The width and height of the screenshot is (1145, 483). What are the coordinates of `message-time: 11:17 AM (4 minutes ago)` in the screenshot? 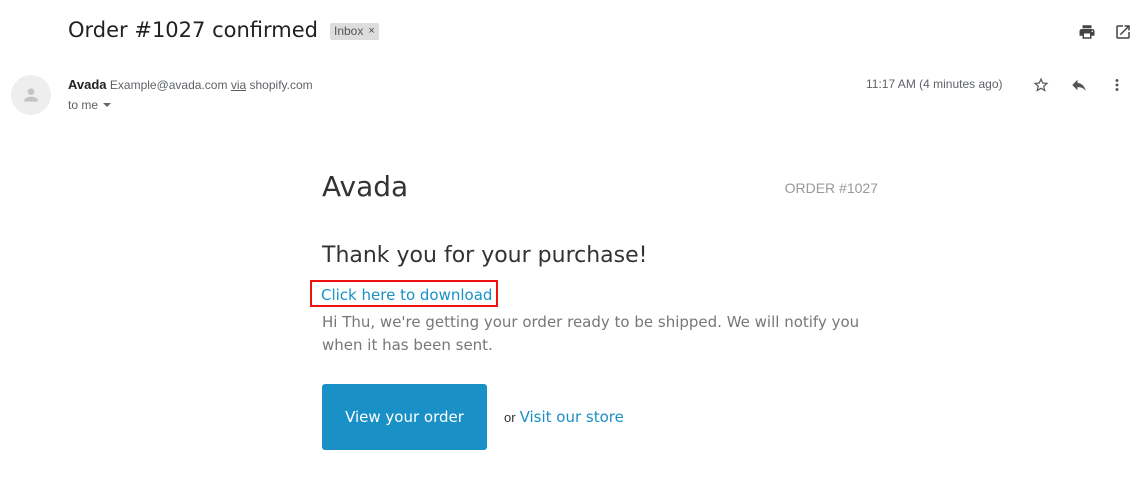 It's located at (934, 84).